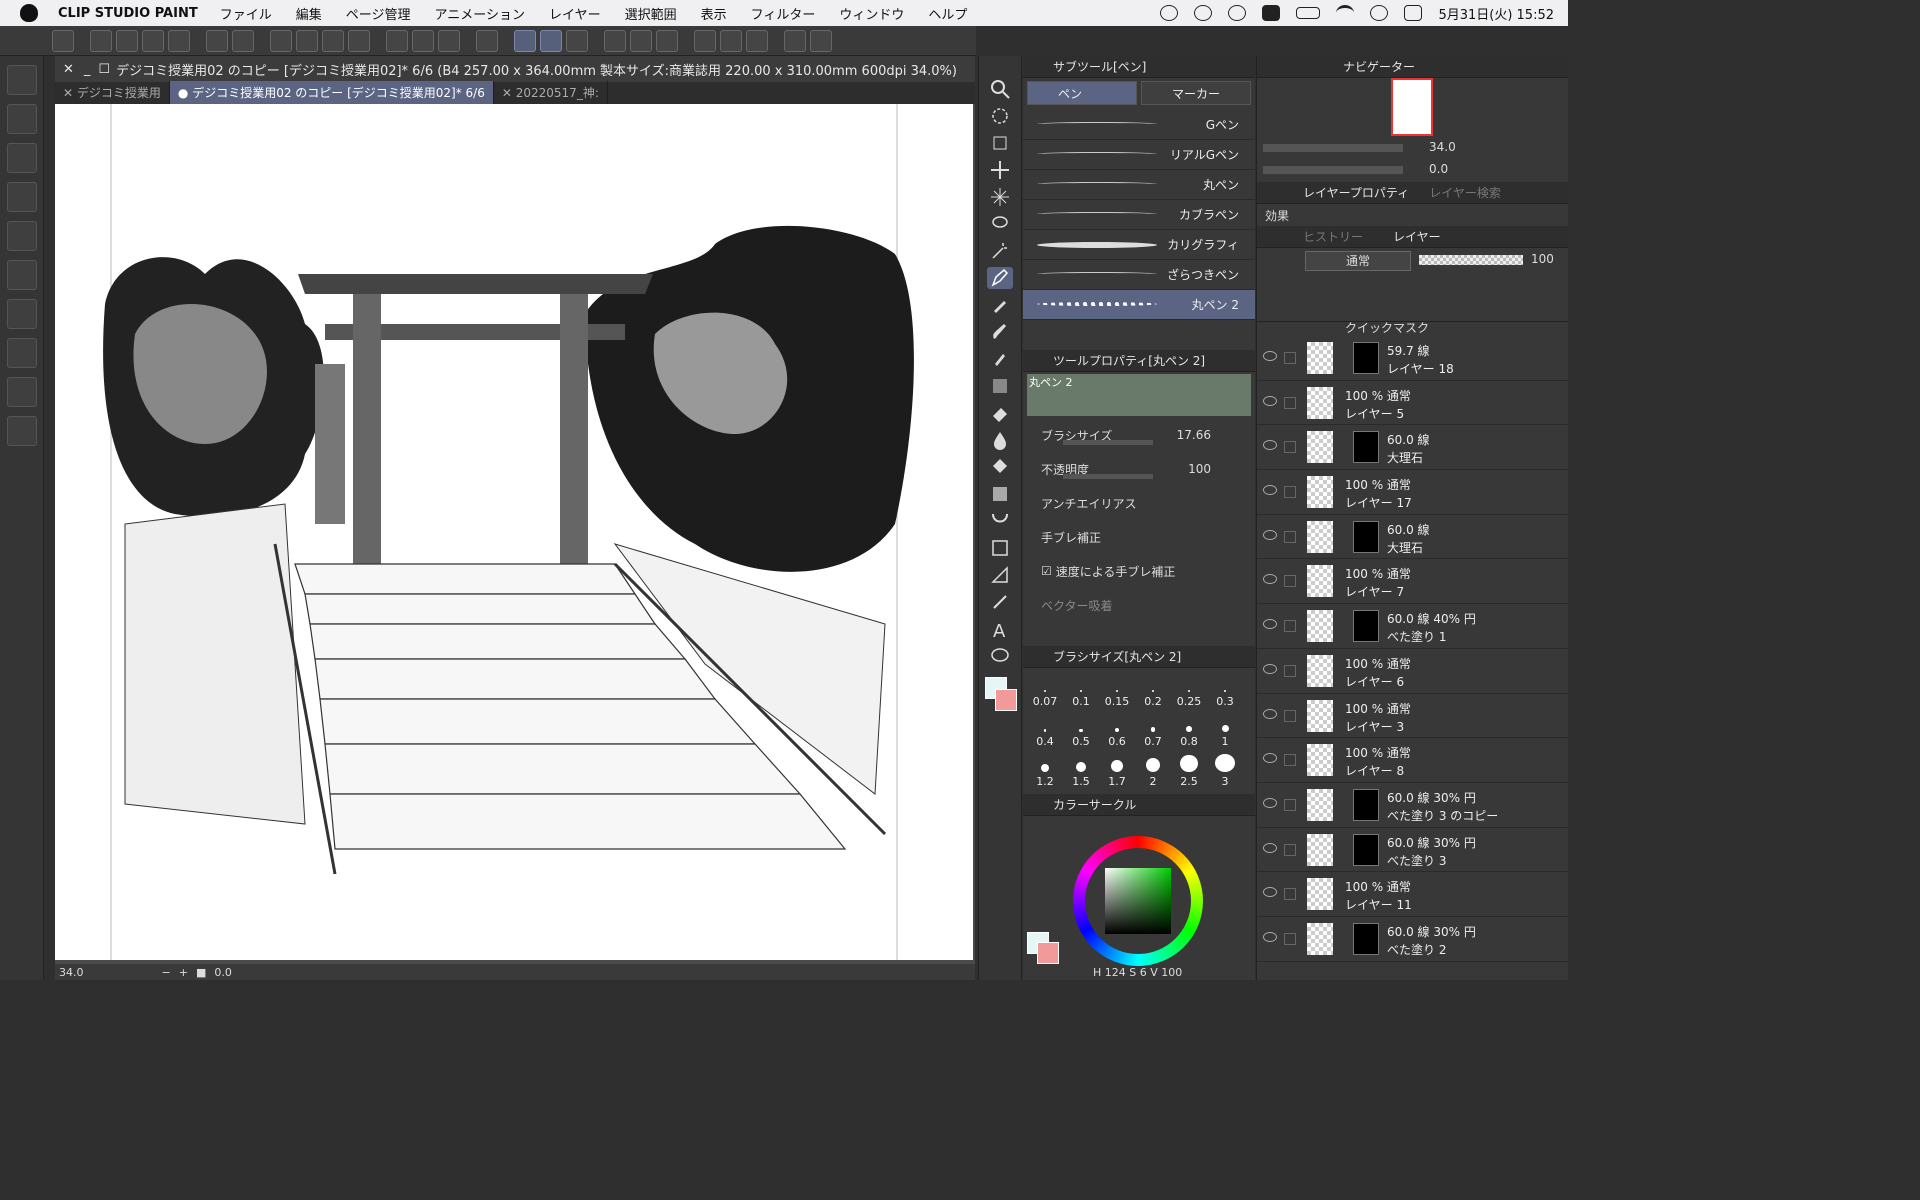 The image size is (1920, 1200). I want to click on brush-size-preset: 1, so click(1225, 731).